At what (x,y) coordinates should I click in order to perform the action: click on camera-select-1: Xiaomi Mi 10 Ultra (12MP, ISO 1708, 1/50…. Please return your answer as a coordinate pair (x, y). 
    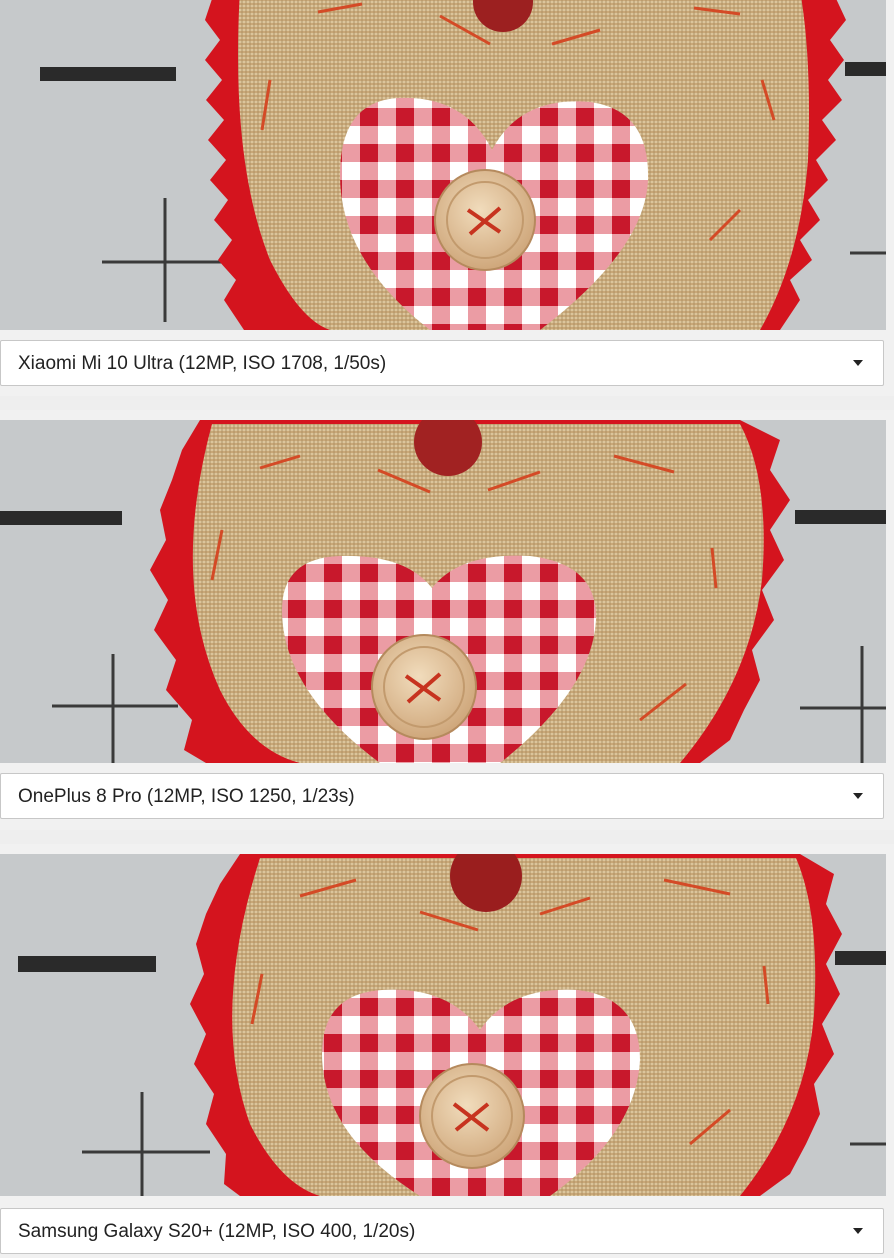
    Looking at the image, I should click on (442, 363).